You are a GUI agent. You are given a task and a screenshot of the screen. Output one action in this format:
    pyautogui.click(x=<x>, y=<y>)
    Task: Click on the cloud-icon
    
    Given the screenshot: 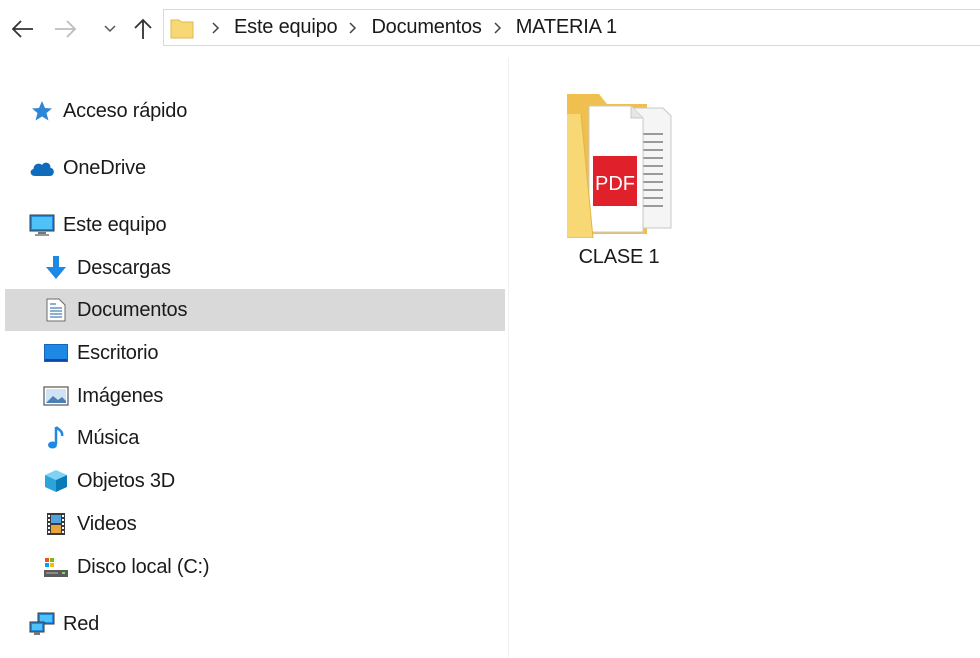 What is the action you would take?
    pyautogui.click(x=42, y=168)
    